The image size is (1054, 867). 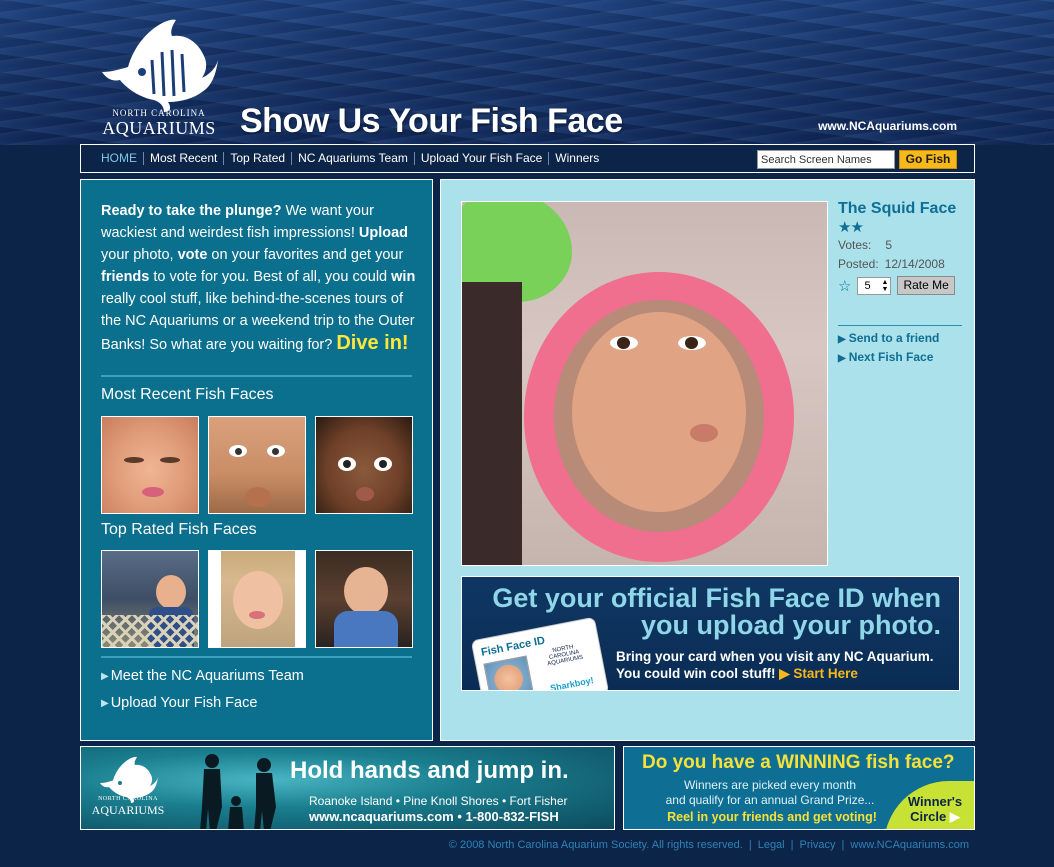 I want to click on most-recent-heading: Most Recent Fish Faces, so click(x=187, y=394).